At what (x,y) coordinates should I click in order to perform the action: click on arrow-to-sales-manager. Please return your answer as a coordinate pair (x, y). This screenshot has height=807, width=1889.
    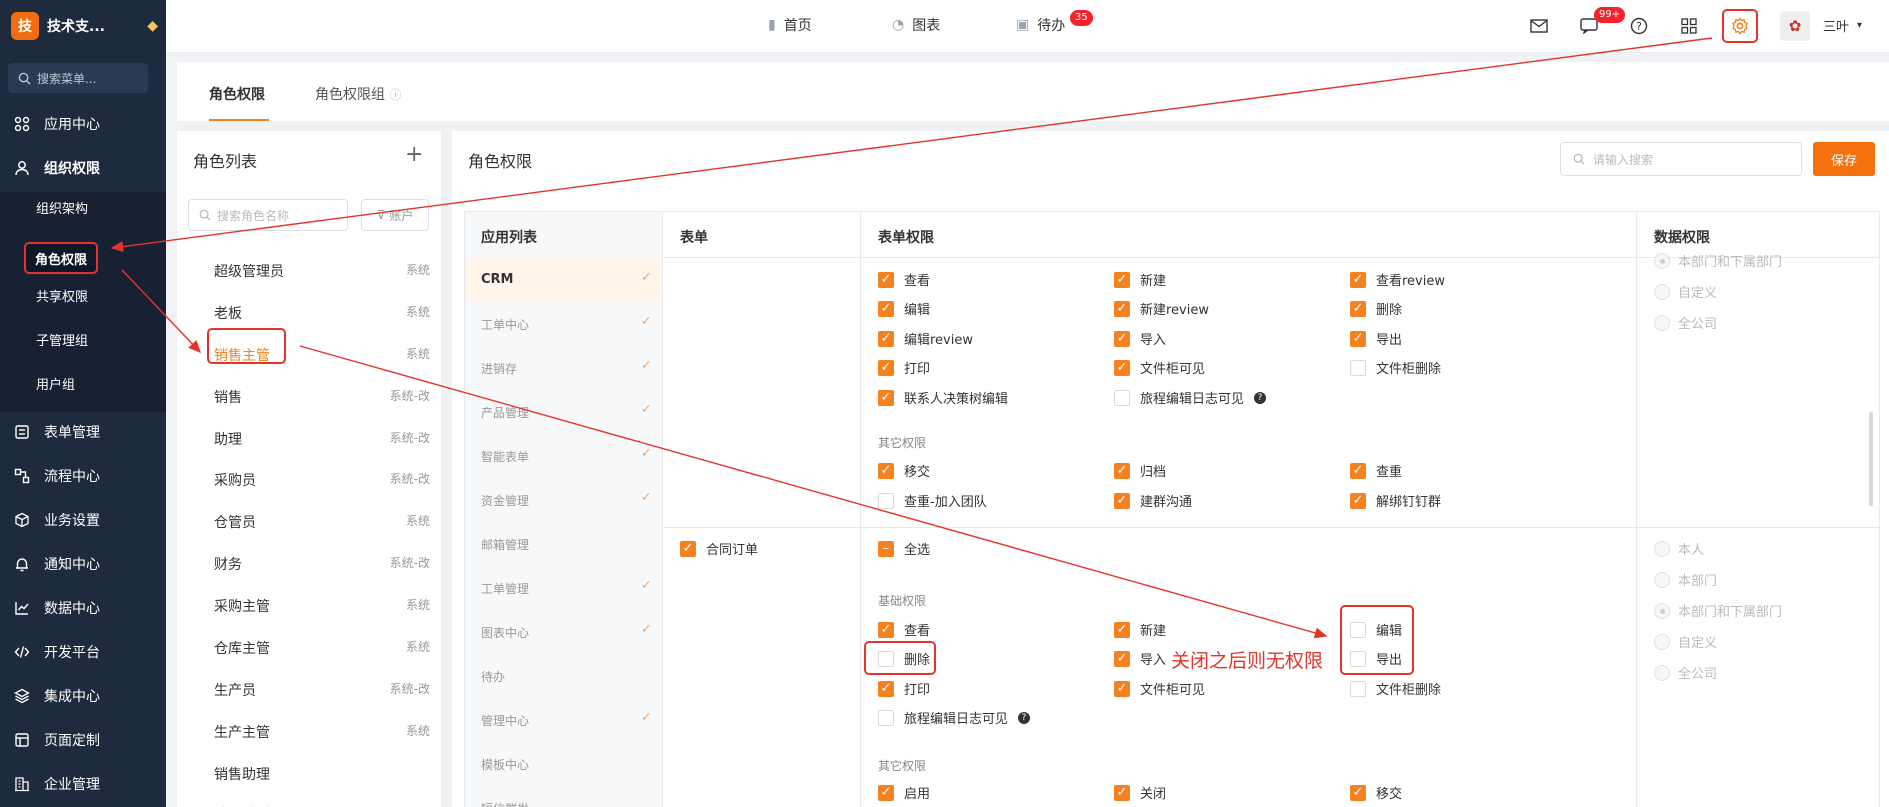
    Looking at the image, I should click on (161, 311).